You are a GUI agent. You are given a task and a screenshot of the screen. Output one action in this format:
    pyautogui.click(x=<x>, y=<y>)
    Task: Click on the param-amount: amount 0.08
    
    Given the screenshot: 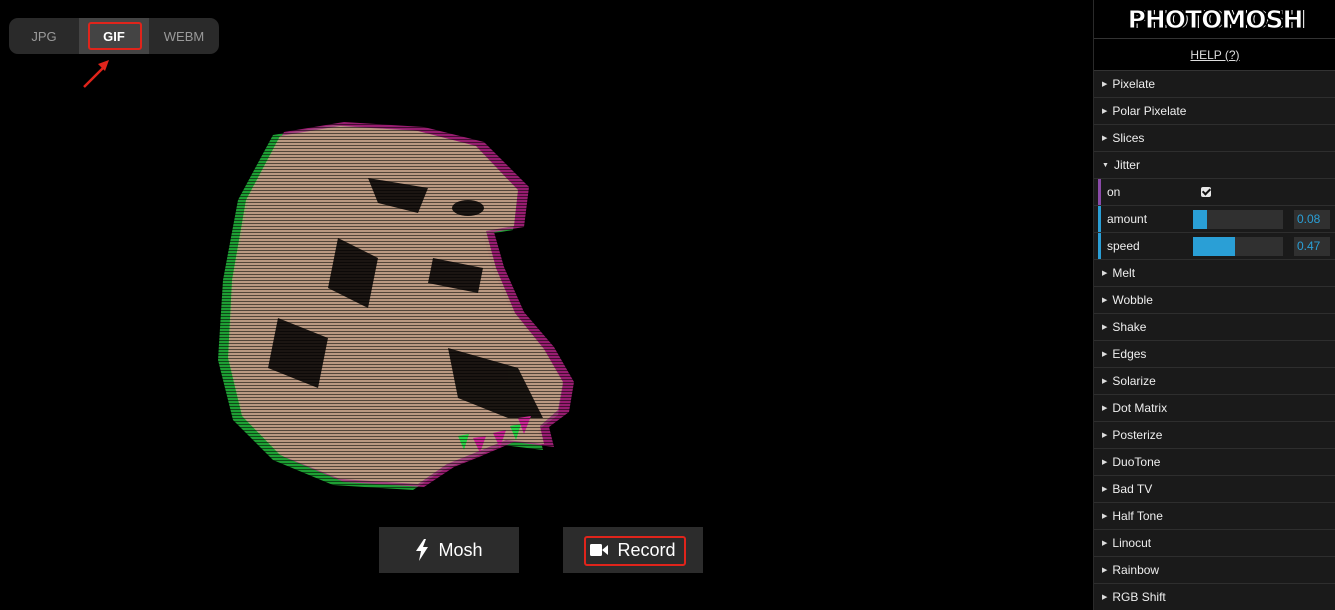 What is the action you would take?
    pyautogui.click(x=1214, y=219)
    